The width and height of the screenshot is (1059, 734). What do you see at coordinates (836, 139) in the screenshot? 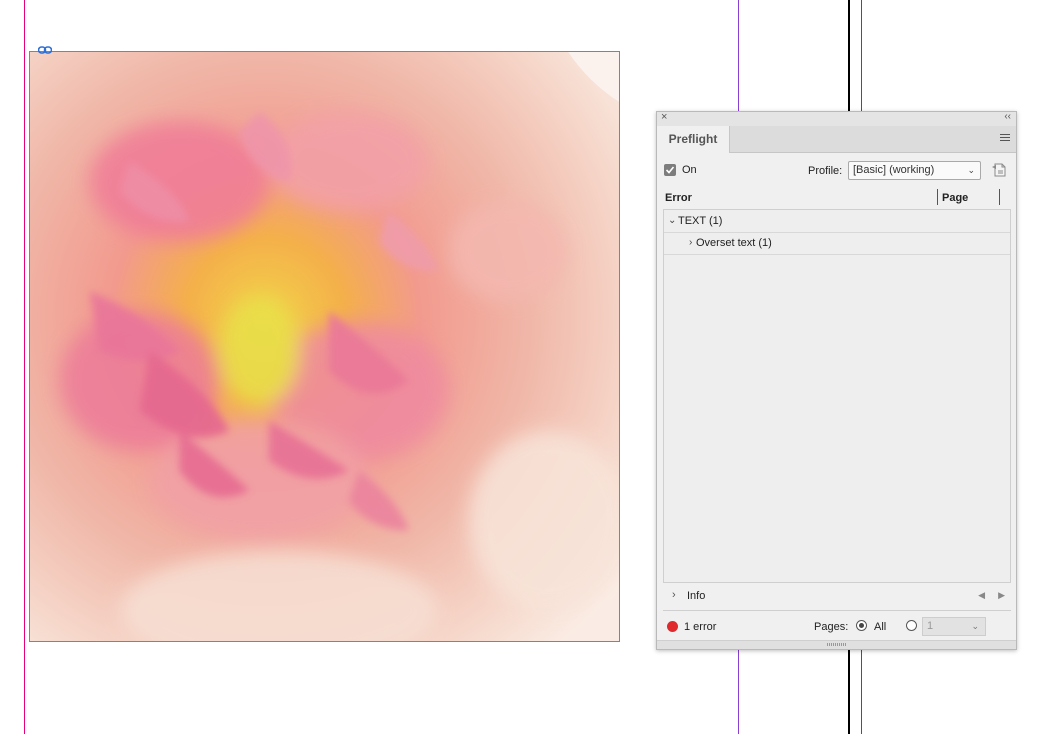
I see `panel-tab-row: Preflight` at bounding box center [836, 139].